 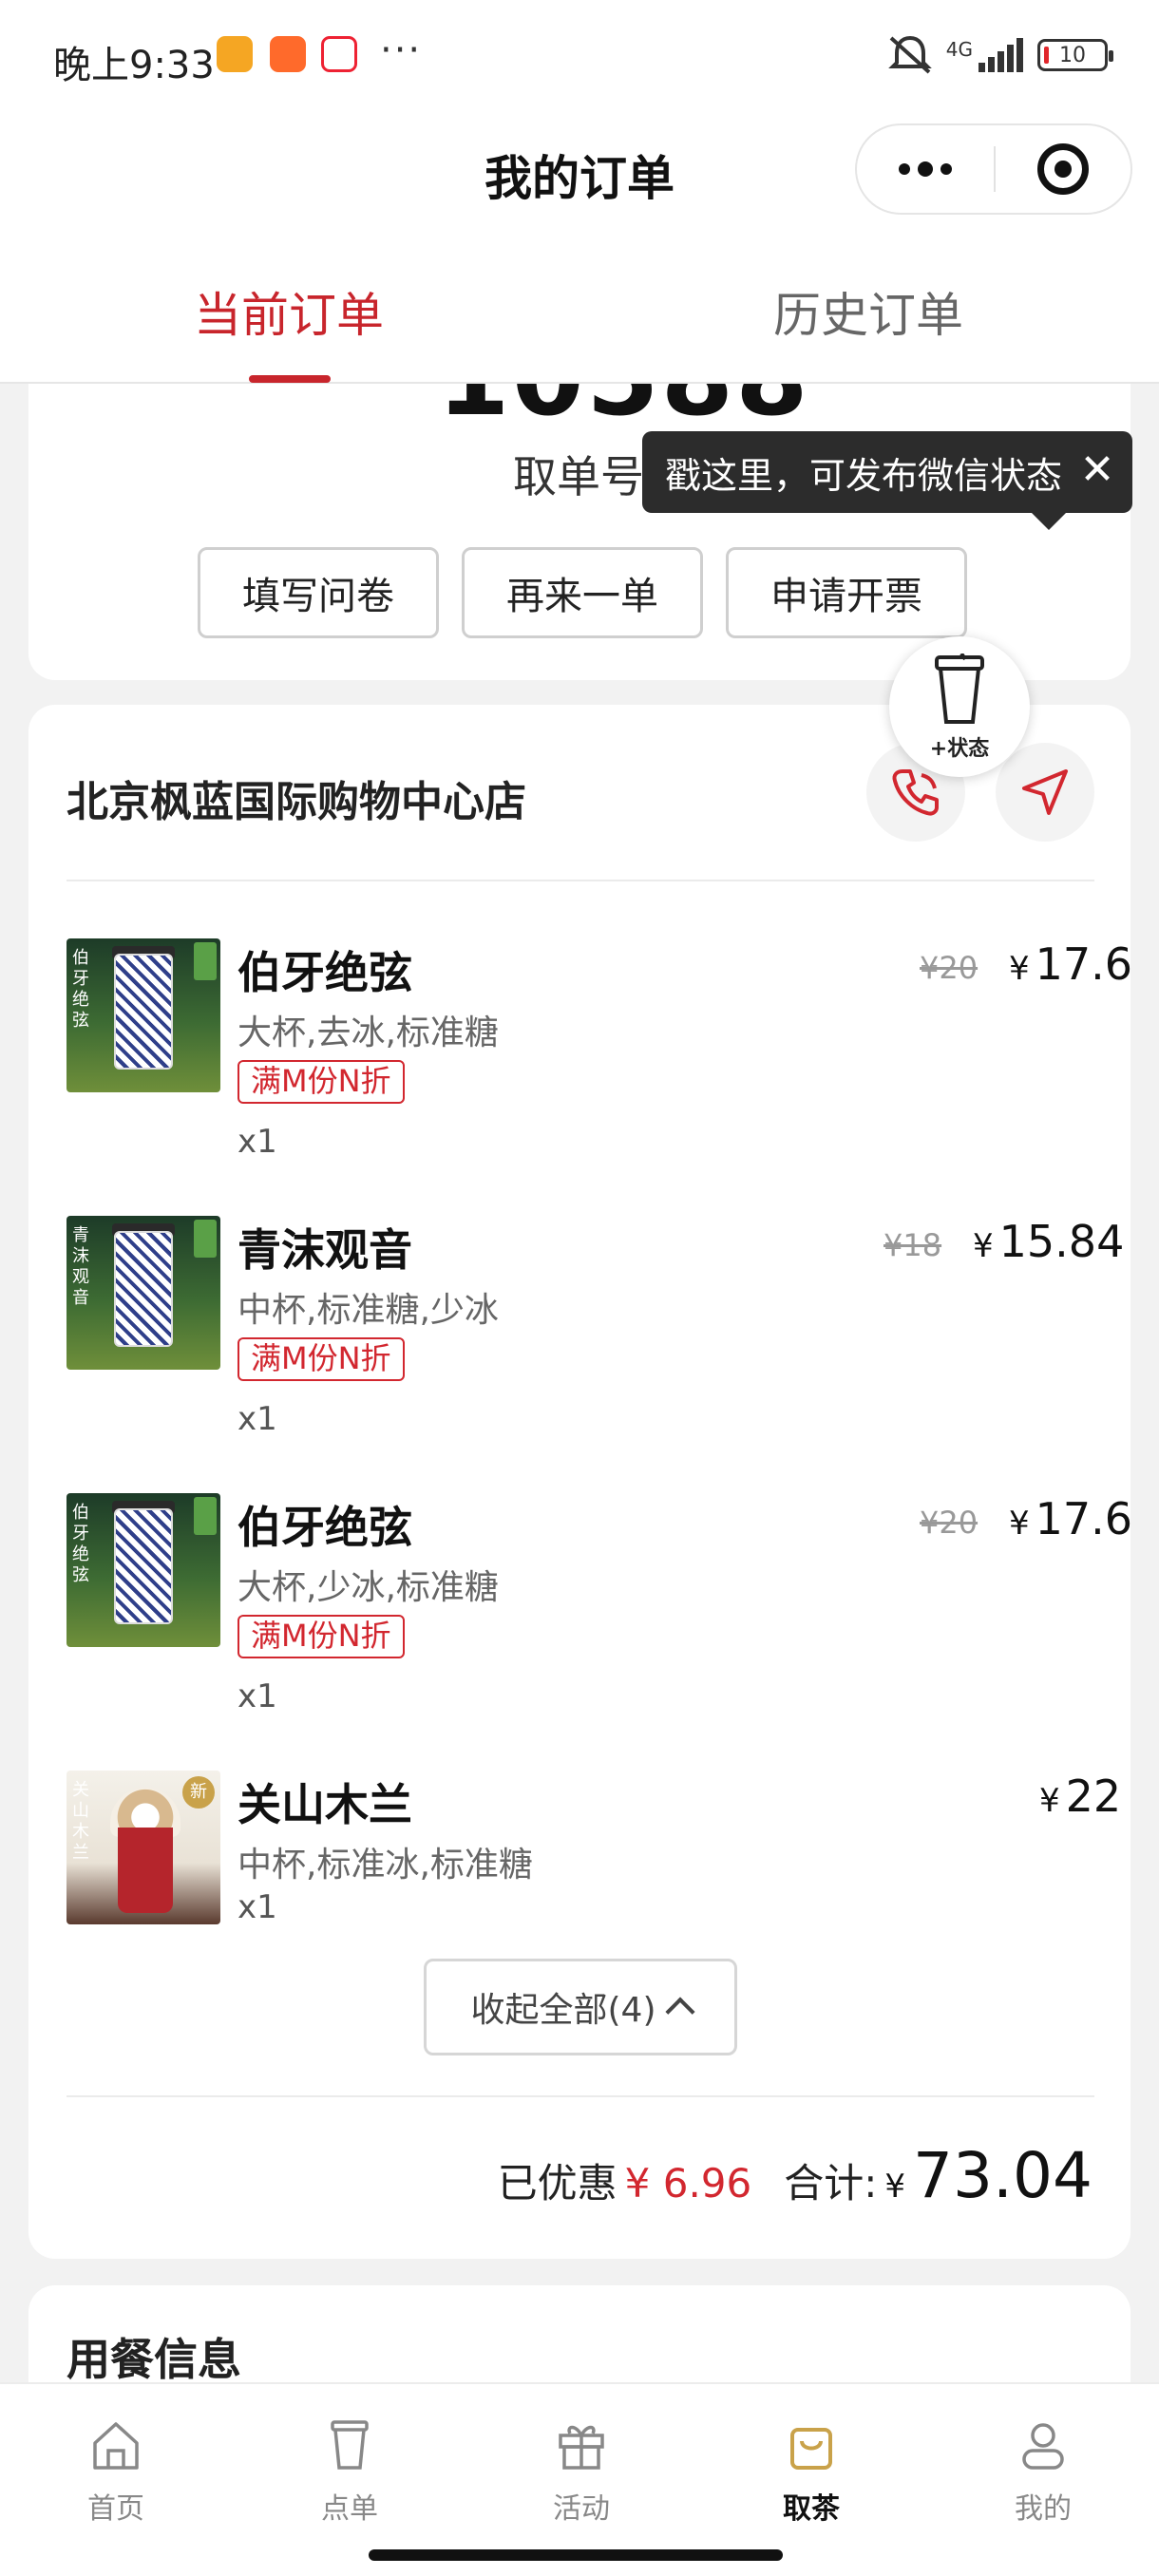 I want to click on product-image: 青沫观音, so click(x=143, y=1293).